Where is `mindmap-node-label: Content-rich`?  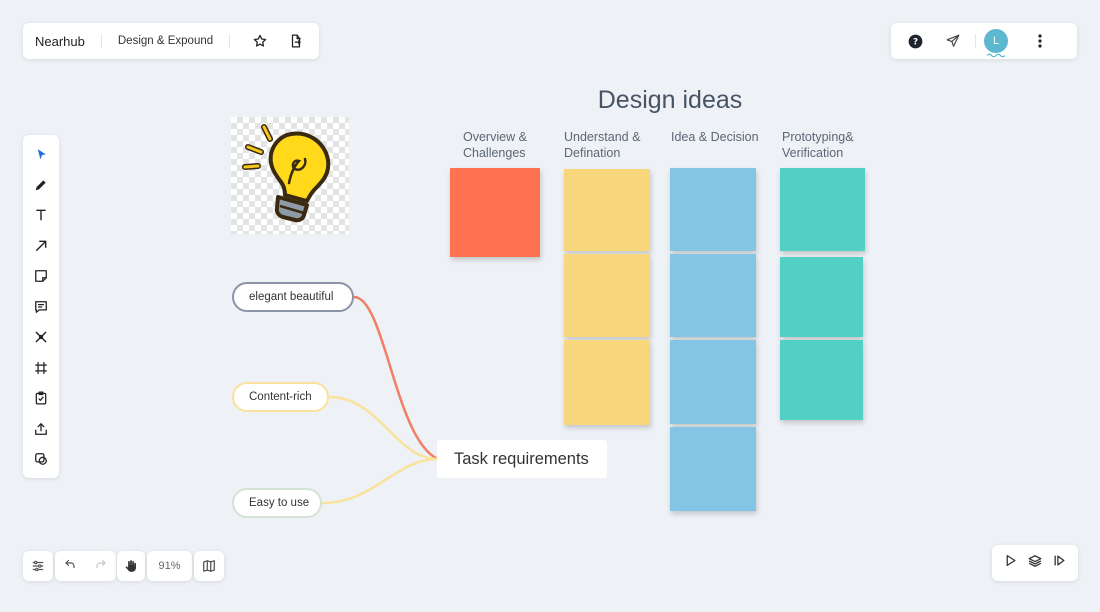
mindmap-node-label: Content-rich is located at coordinates (280, 397).